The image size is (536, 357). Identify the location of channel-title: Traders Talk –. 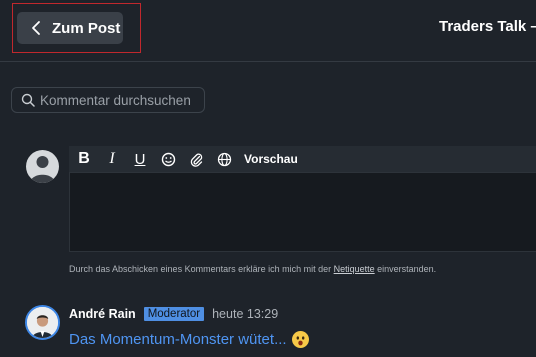
(487, 26).